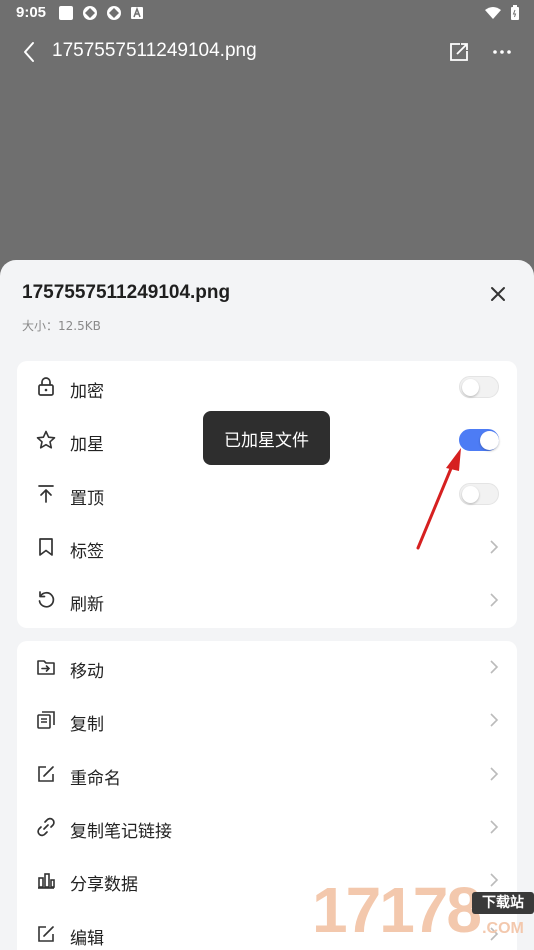 This screenshot has width=534, height=950. Describe the element at coordinates (46, 720) in the screenshot. I see `copy-icon` at that location.